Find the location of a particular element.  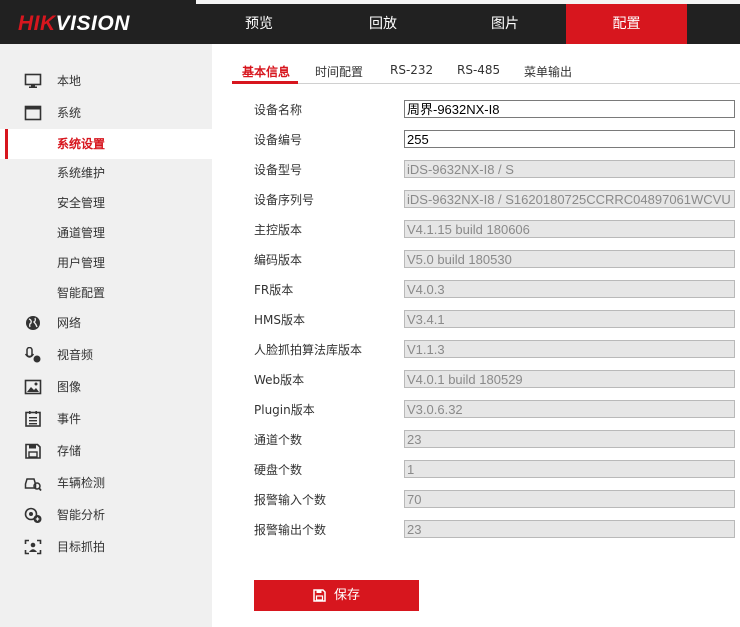

tab-menu-output: 菜单输出 is located at coordinates (548, 73).